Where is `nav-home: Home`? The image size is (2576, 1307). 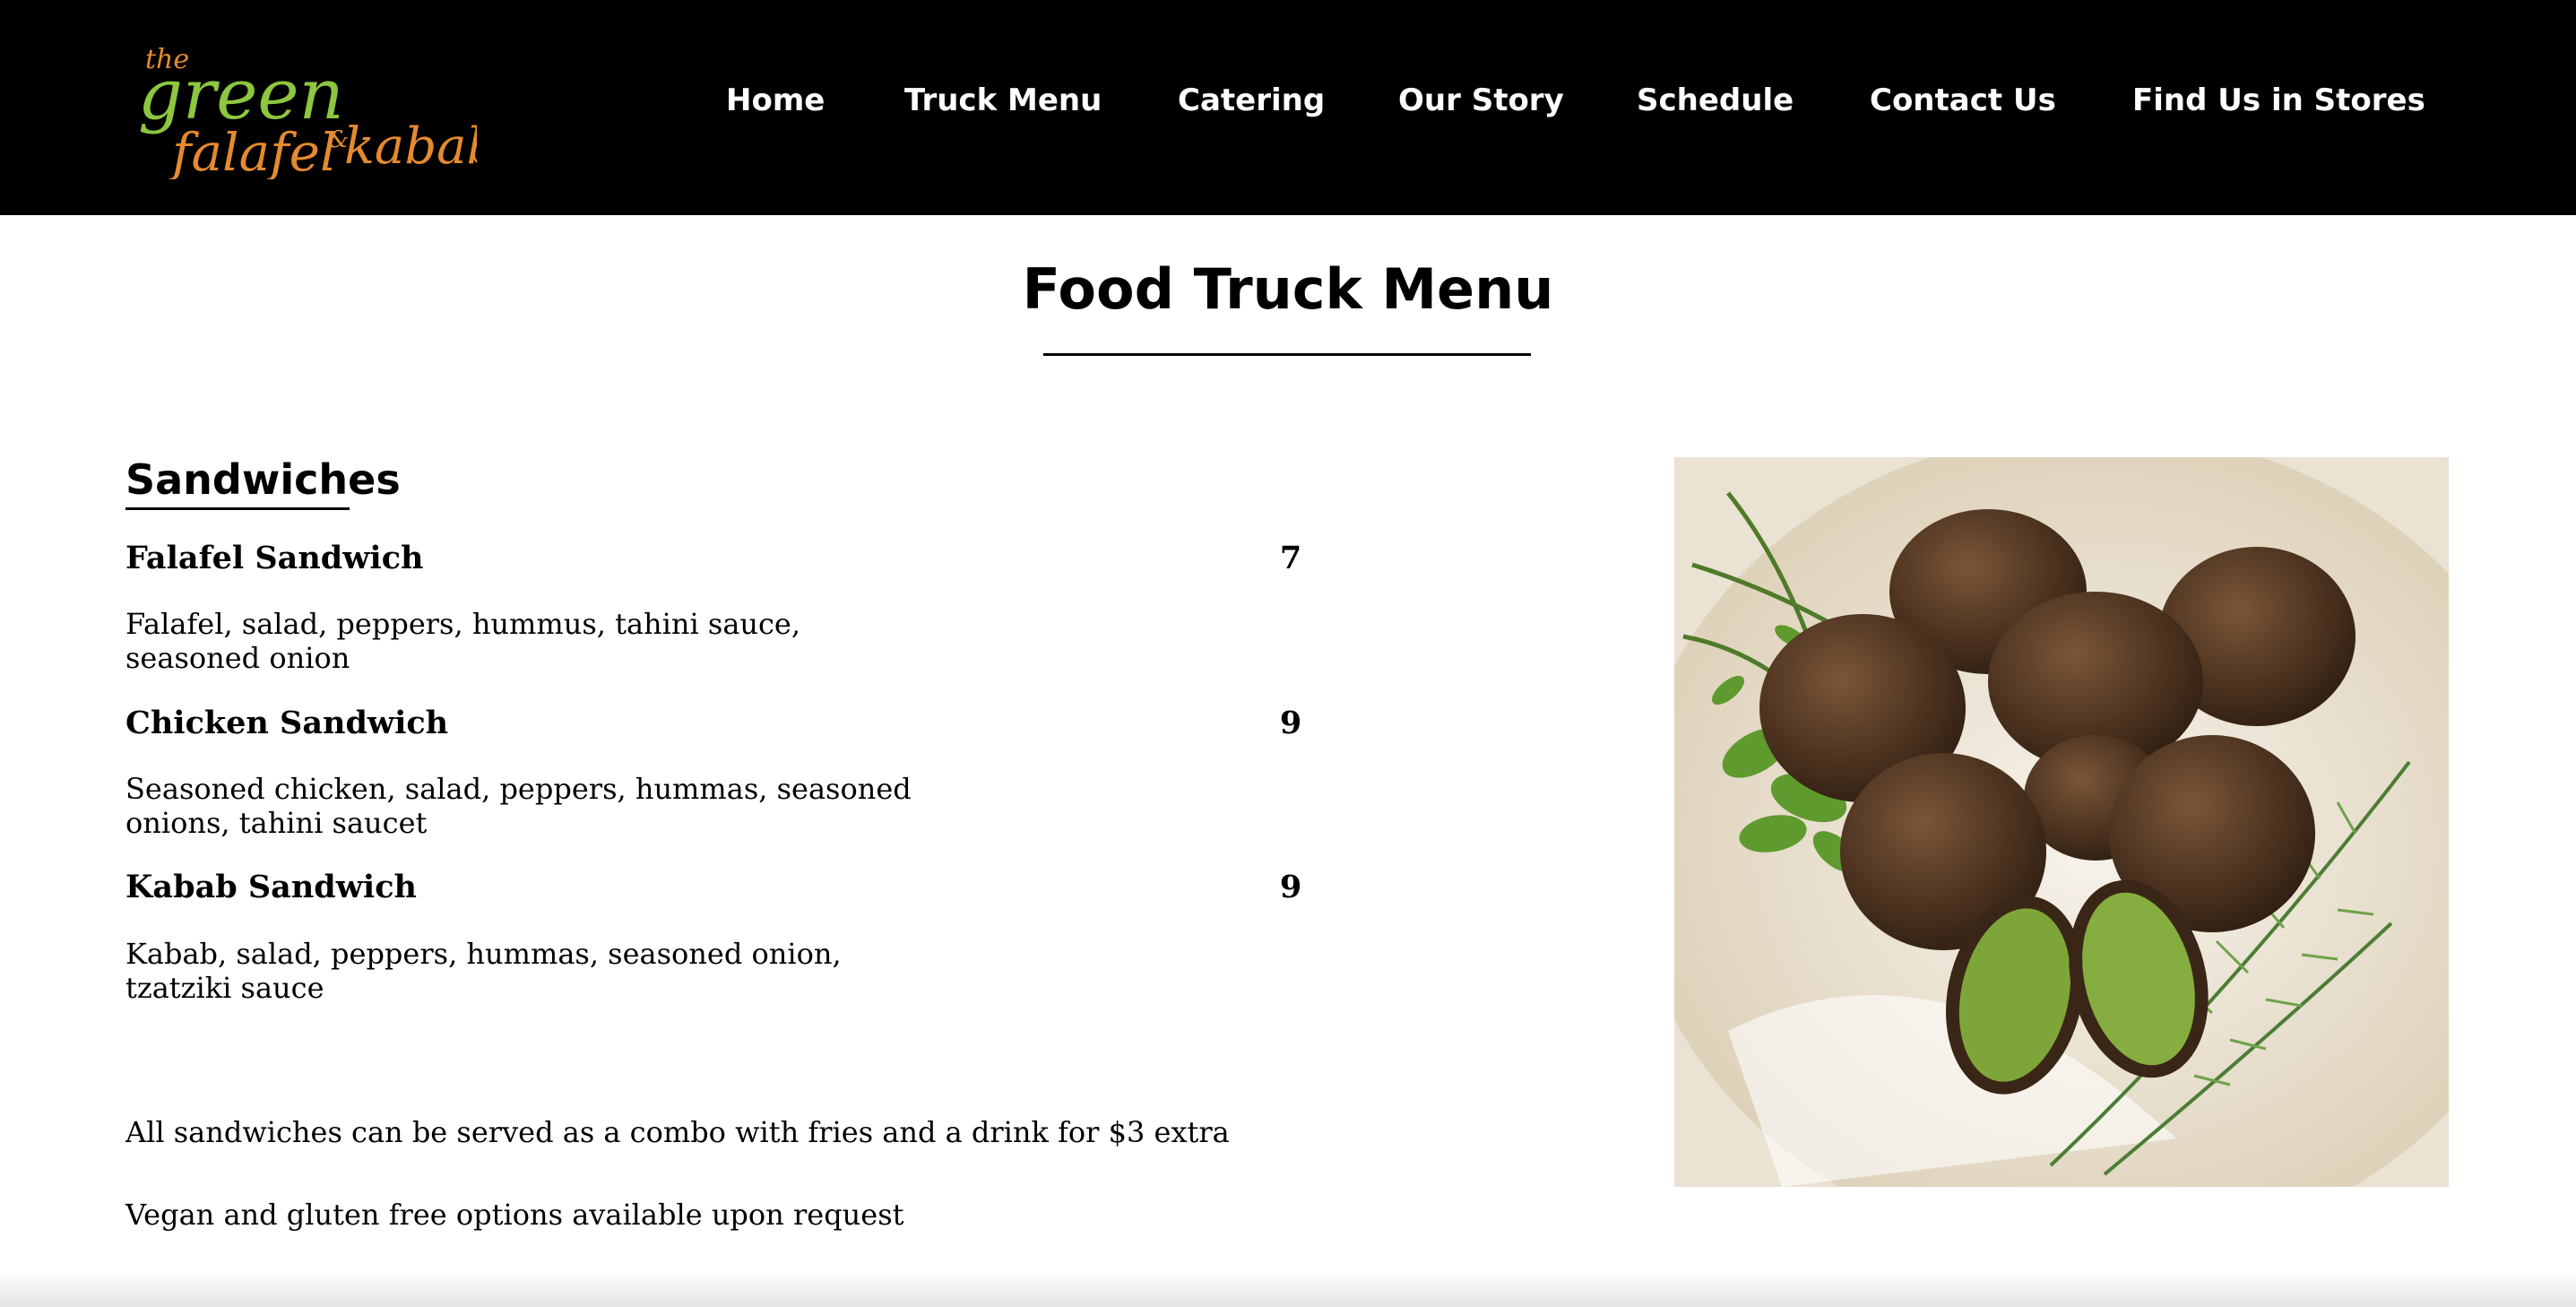
nav-home: Home is located at coordinates (775, 100).